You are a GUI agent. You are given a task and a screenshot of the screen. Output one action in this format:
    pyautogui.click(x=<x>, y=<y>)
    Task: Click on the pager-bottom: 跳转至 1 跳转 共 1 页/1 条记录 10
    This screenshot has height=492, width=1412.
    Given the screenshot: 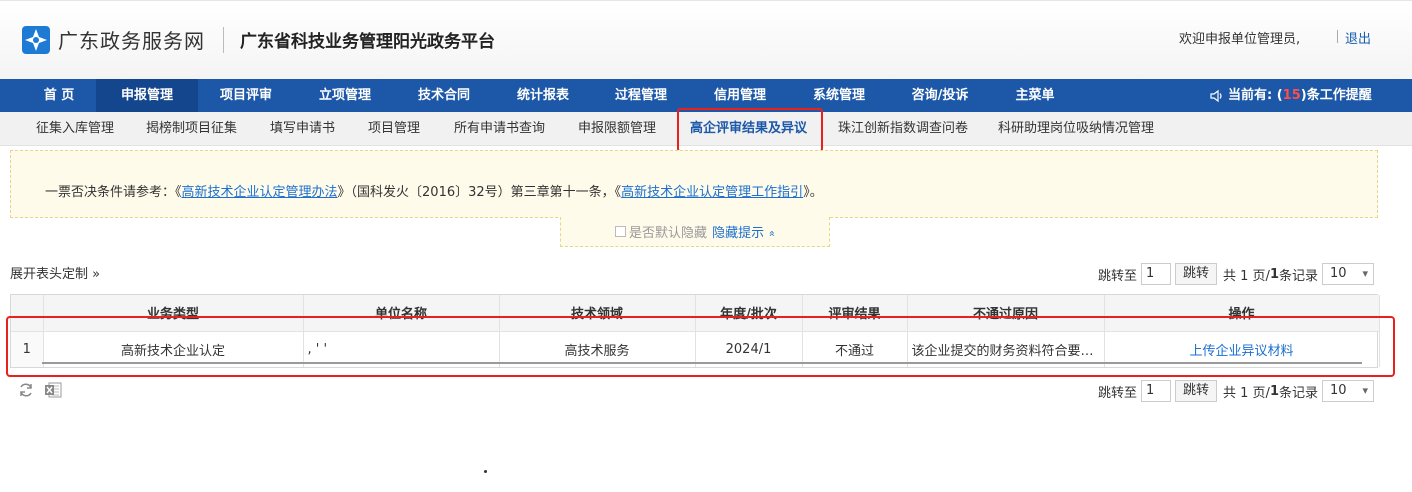 What is the action you would take?
    pyautogui.click(x=1236, y=391)
    